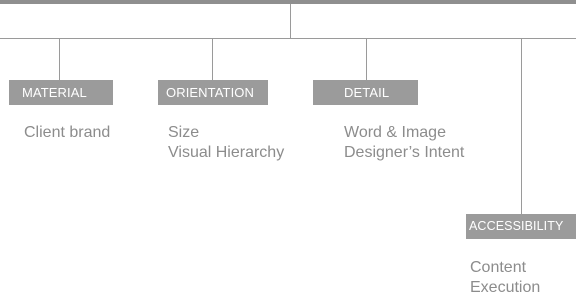 This screenshot has height=298, width=576. I want to click on node-label-orientation: ORIENTATION, so click(213, 92).